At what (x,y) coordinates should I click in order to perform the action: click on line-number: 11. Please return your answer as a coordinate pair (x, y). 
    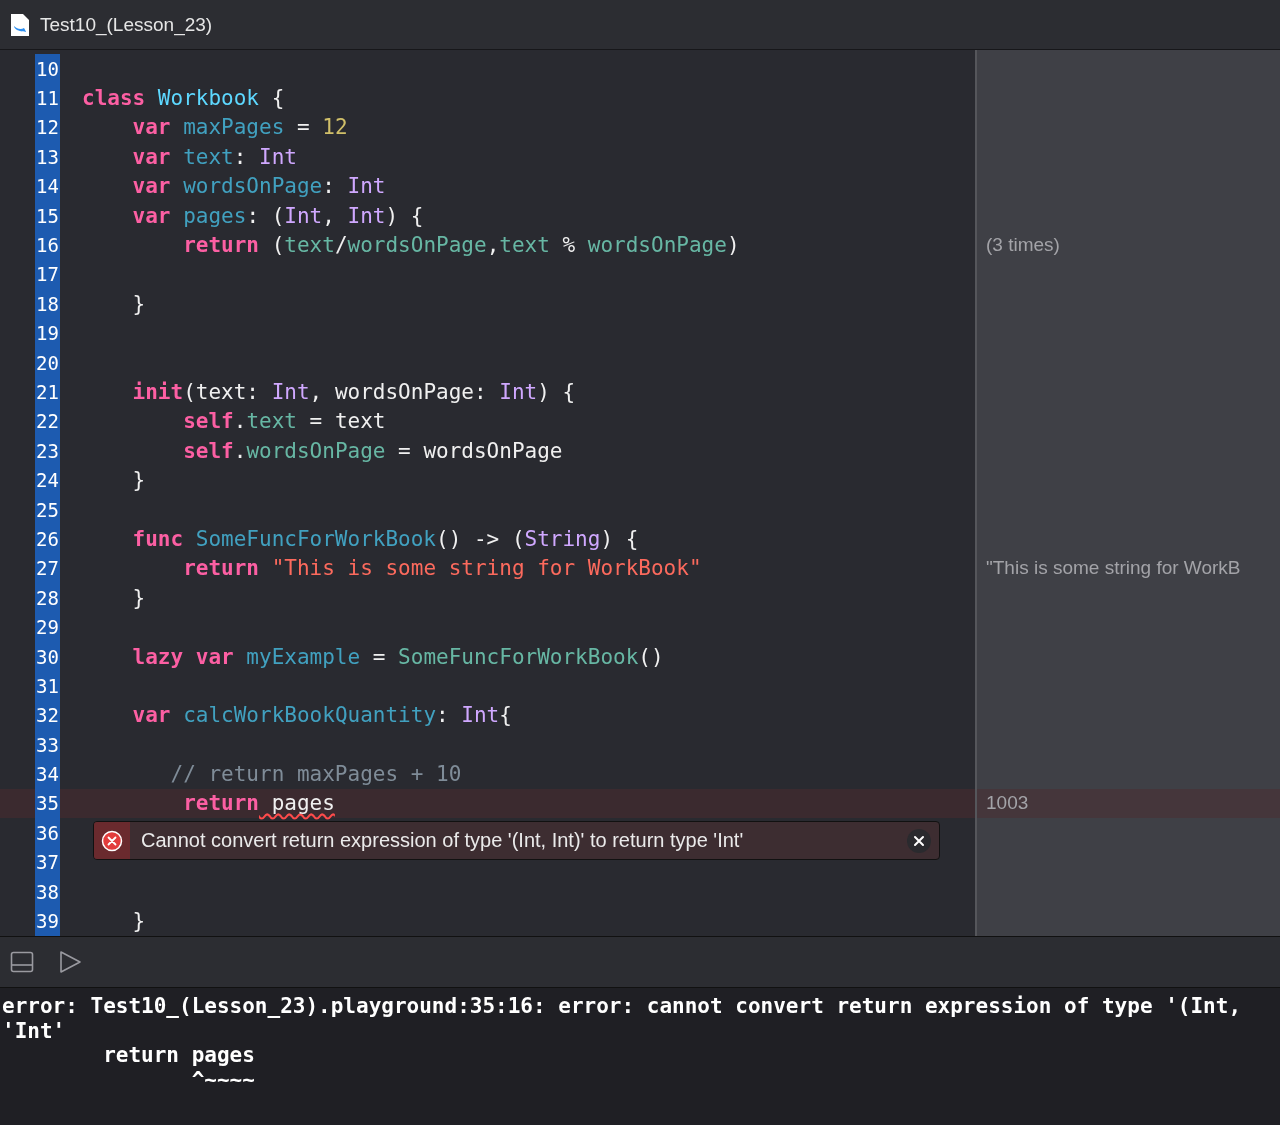
    Looking at the image, I should click on (47, 98).